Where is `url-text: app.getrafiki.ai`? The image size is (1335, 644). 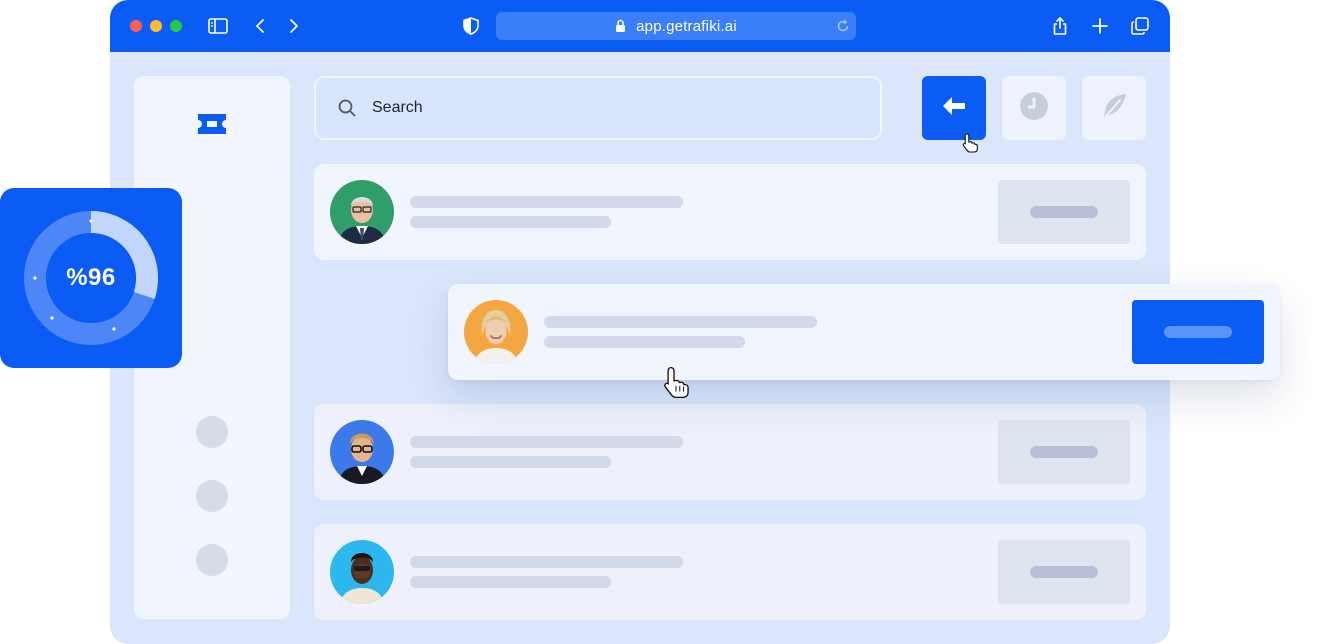
url-text: app.getrafiki.ai is located at coordinates (686, 26).